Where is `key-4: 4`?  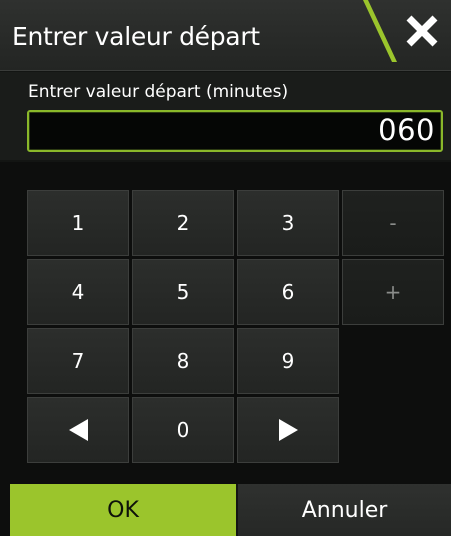
key-4: 4 is located at coordinates (78, 292).